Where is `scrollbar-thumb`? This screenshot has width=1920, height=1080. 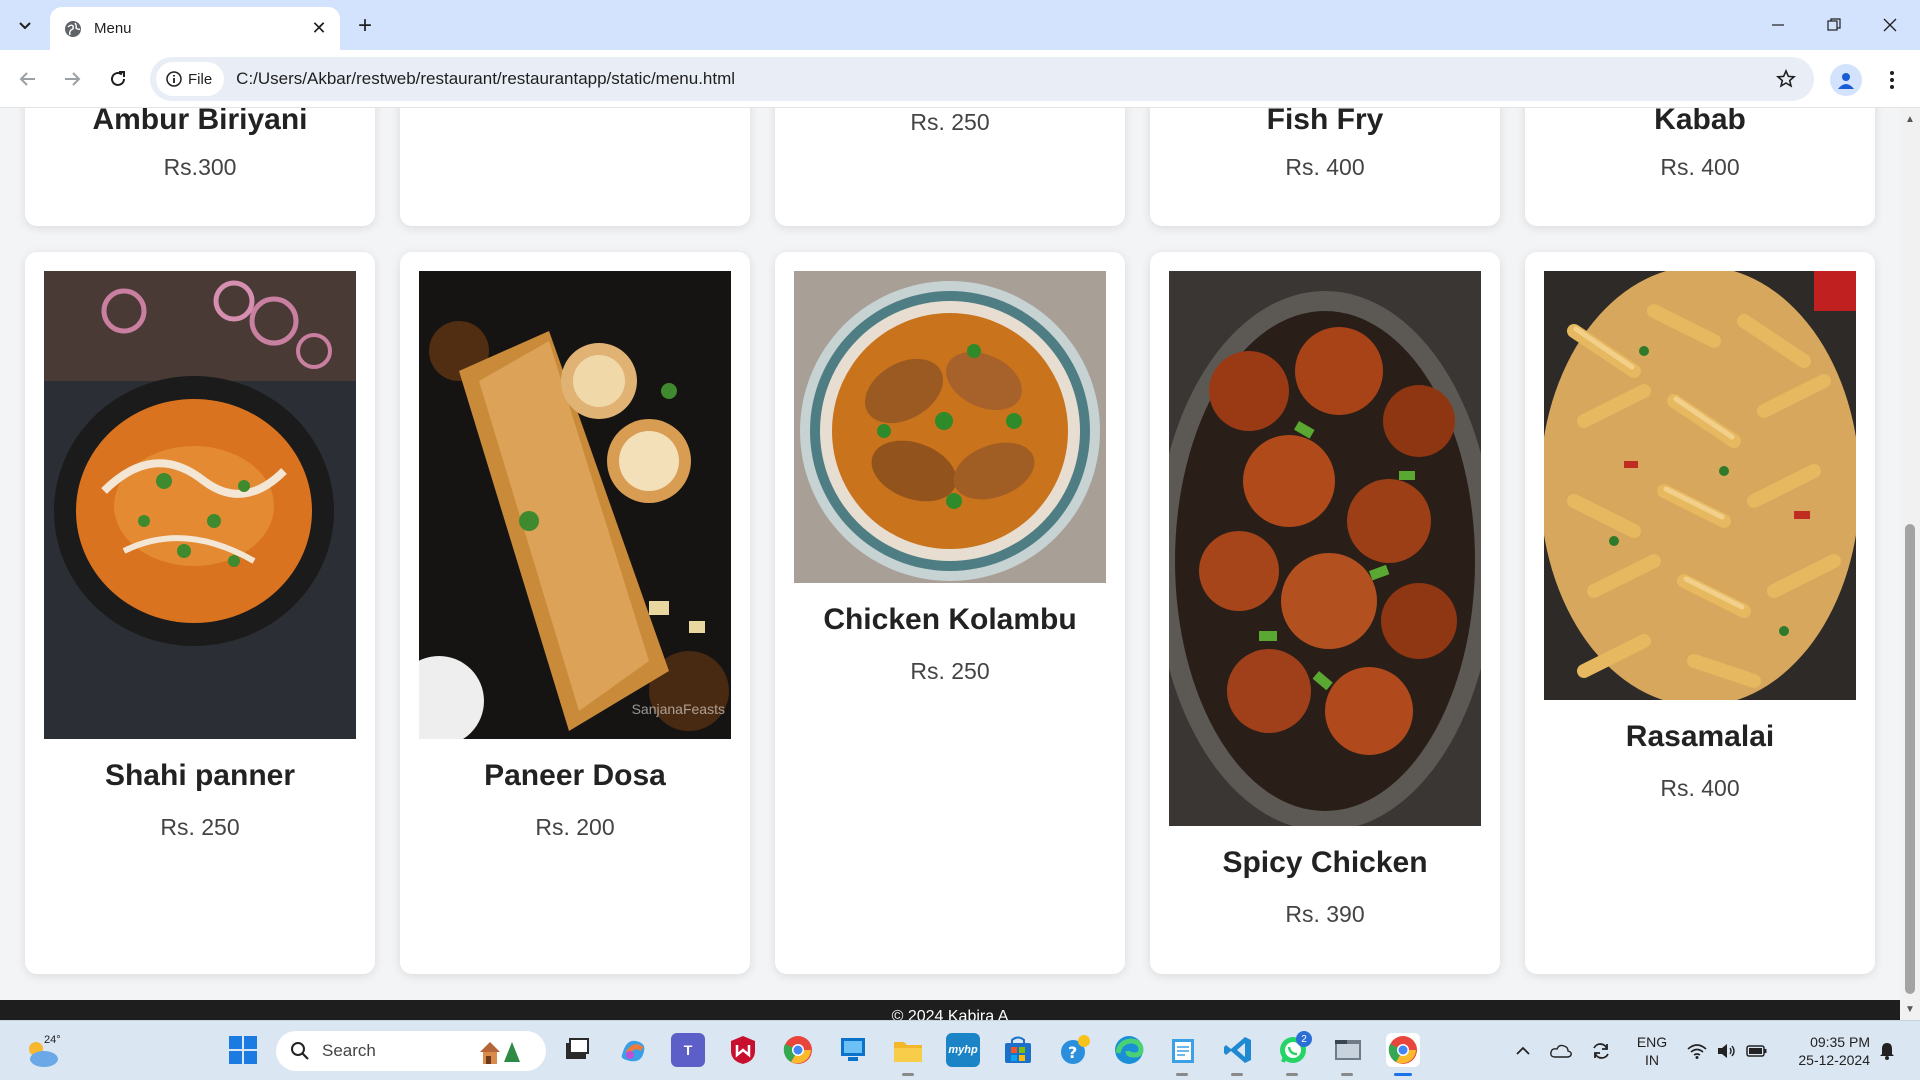 scrollbar-thumb is located at coordinates (1910, 759).